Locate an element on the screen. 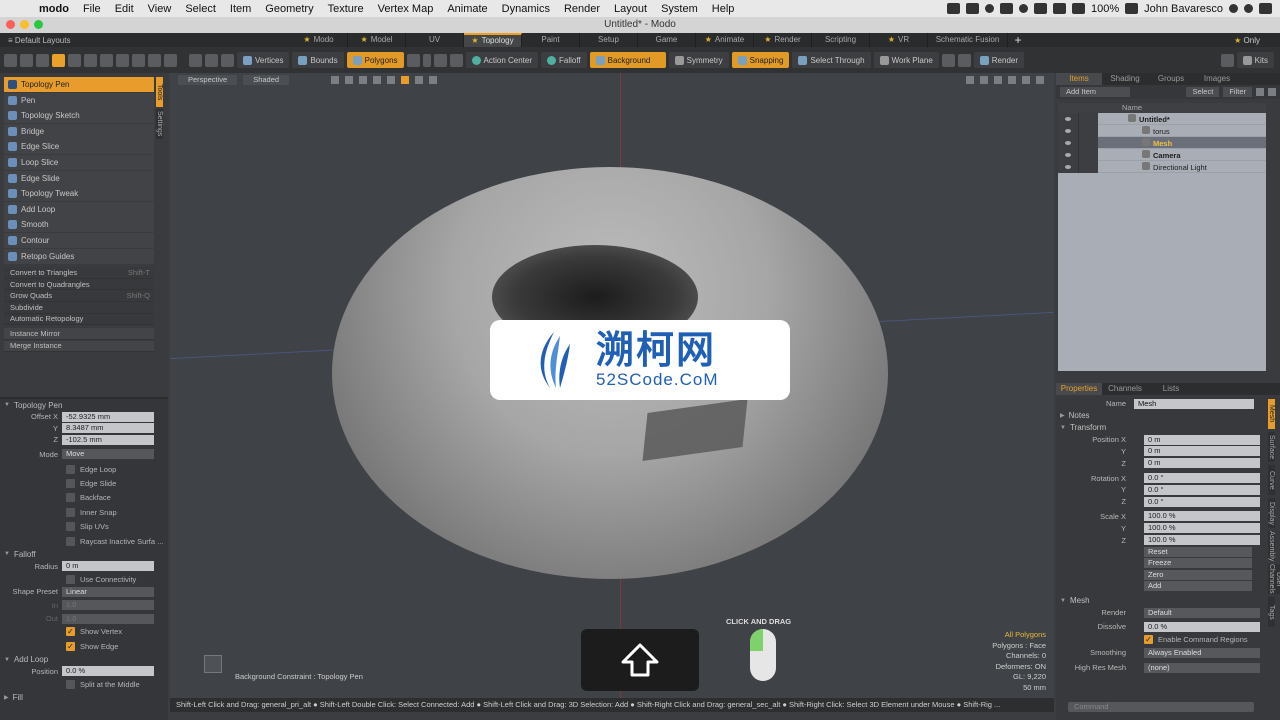  work-plane-button: Work Plane is located at coordinates (906, 60).